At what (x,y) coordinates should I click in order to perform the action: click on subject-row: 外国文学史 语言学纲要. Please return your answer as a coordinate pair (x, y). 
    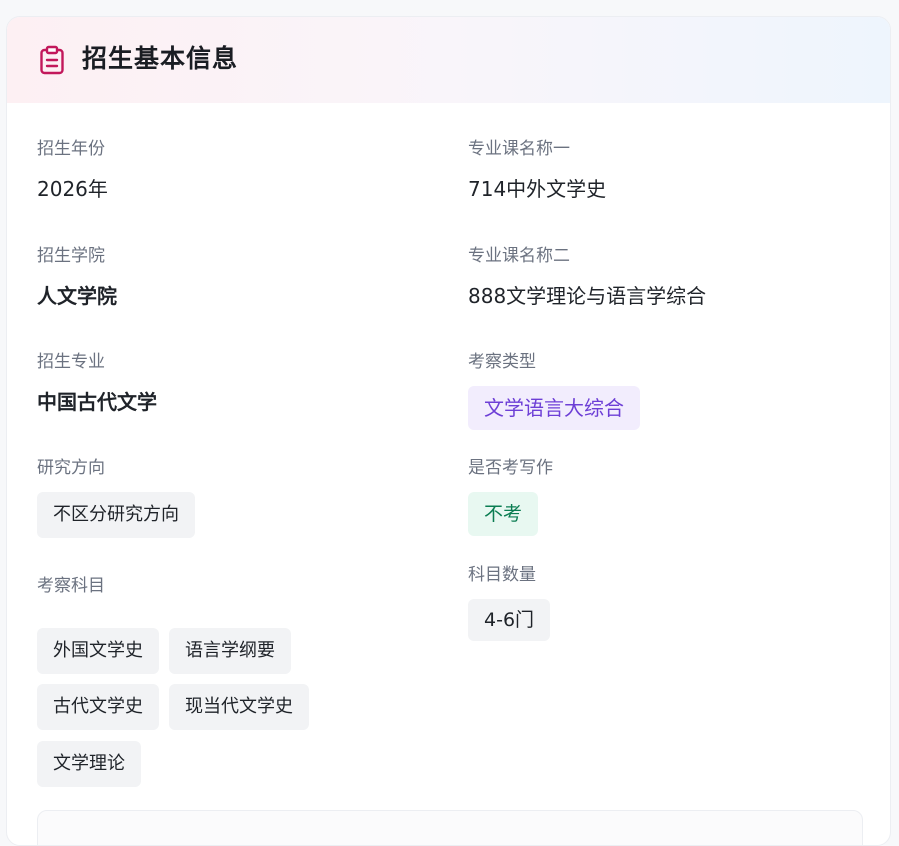
    Looking at the image, I should click on (169, 651).